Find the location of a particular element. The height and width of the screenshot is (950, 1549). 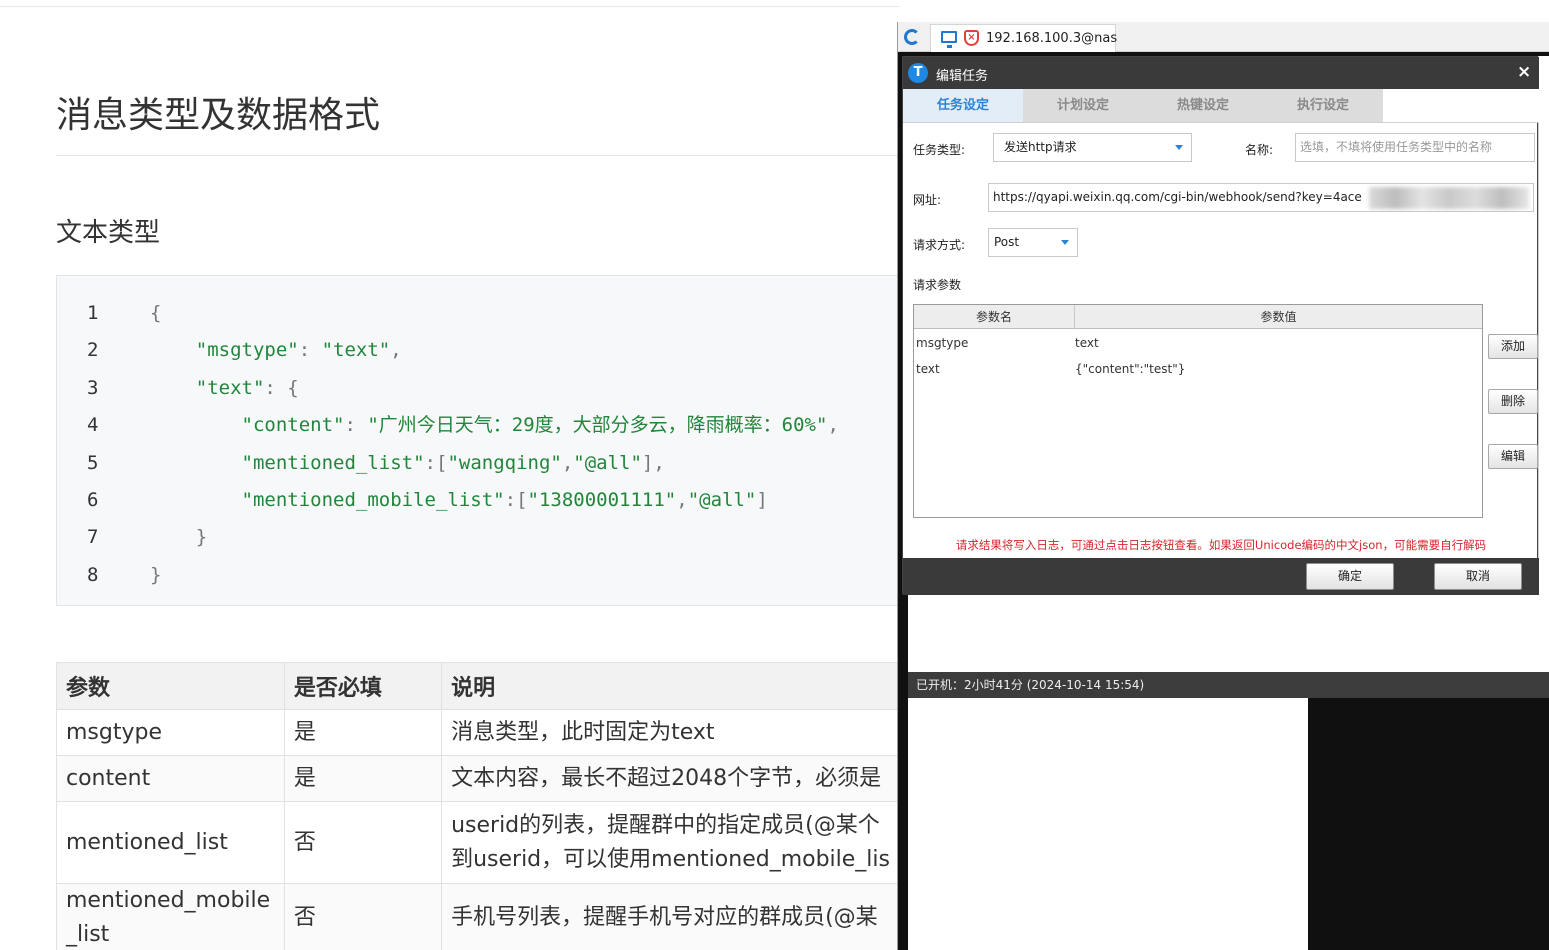

code-text: "text": { is located at coordinates (224, 388).